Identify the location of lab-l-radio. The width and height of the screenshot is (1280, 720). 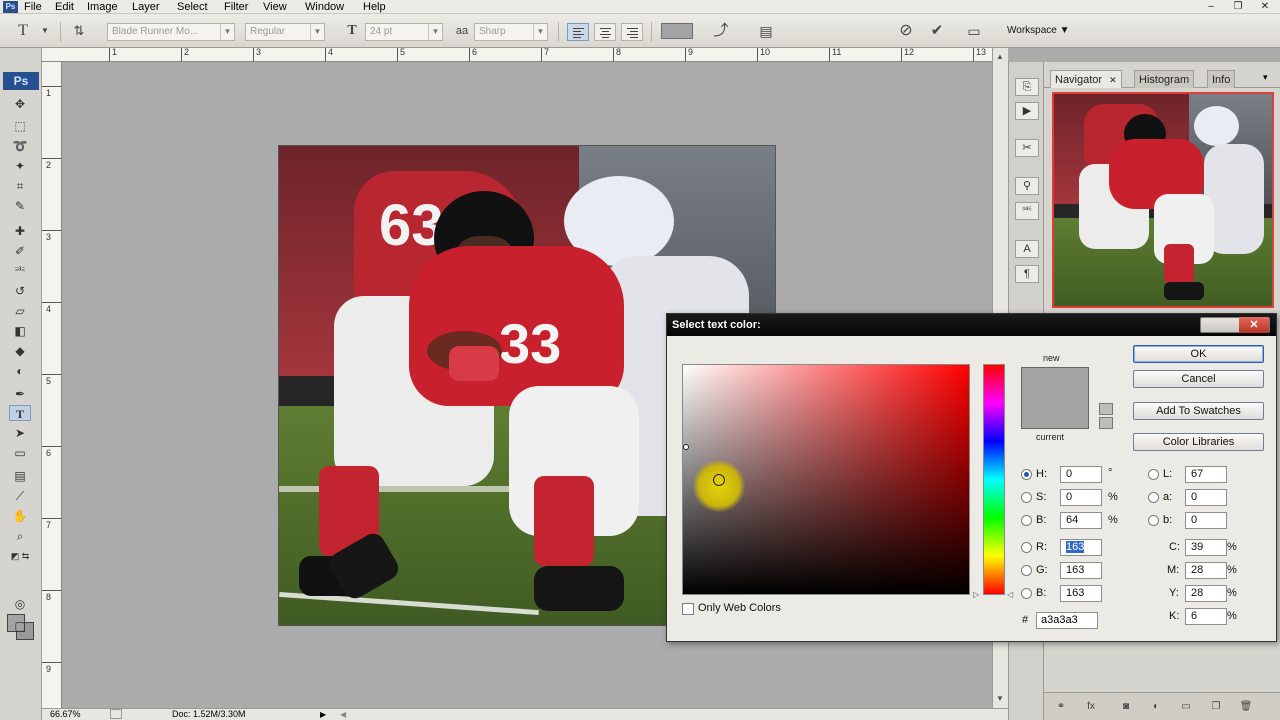
(1153, 474).